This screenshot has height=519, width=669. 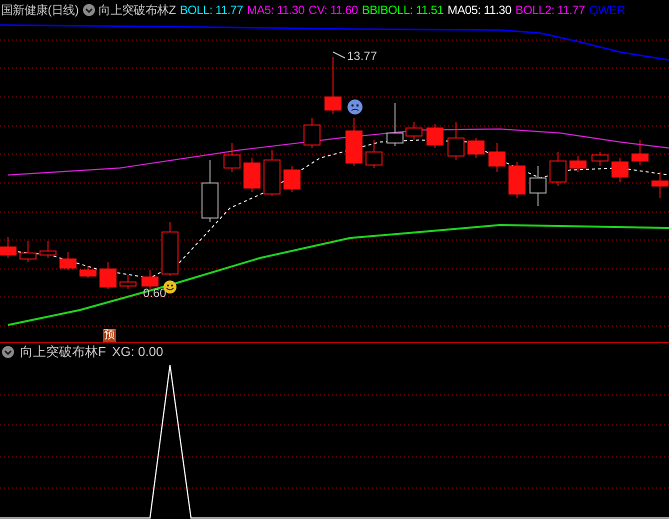 What do you see at coordinates (276, 10) in the screenshot?
I see `indicator-value: MA5: 11.30` at bounding box center [276, 10].